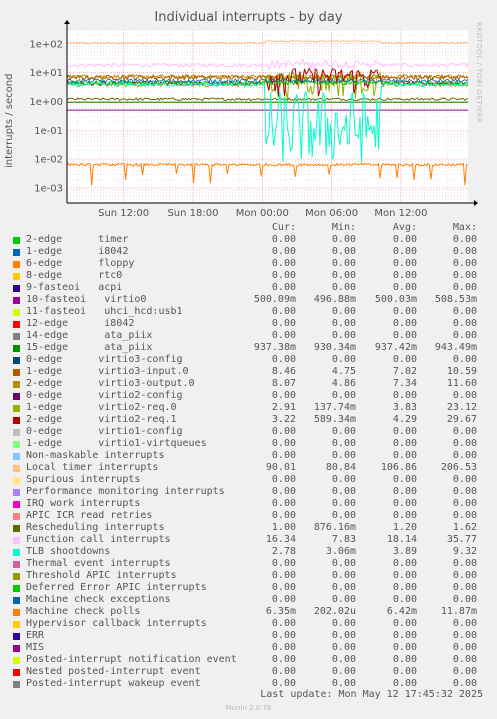 The image size is (497, 719). Describe the element at coordinates (248, 564) in the screenshot. I see `legend-row: Thermal event interrupts 0.00 0.00 0.00 0.00` at that location.